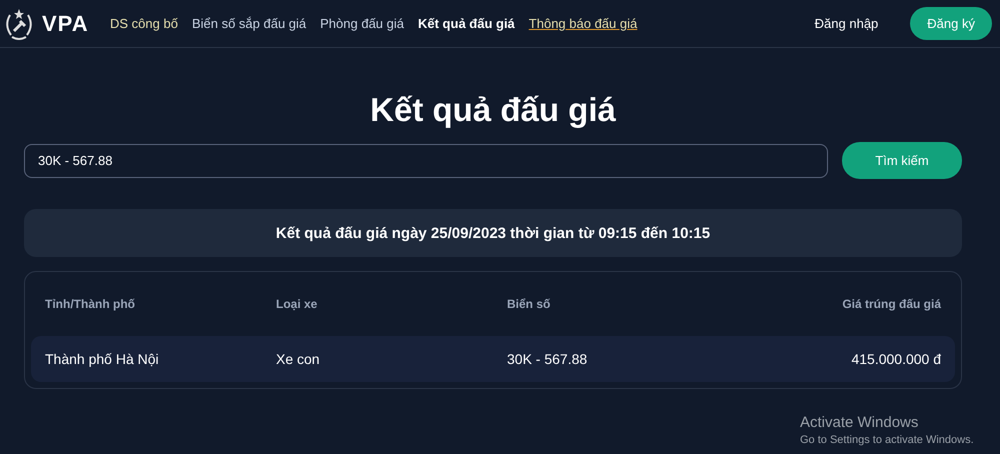 This screenshot has height=454, width=1000. What do you see at coordinates (583, 23) in the screenshot?
I see `nav-link: Thông báo đấu giá` at bounding box center [583, 23].